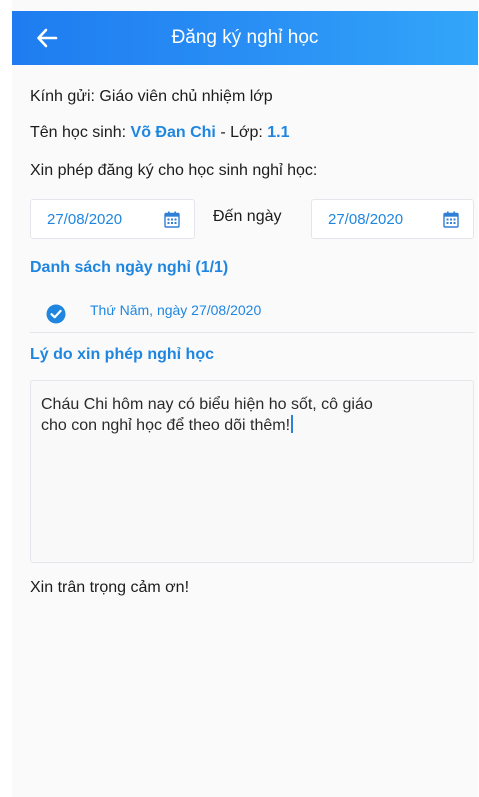  I want to click on class-label: Lớp:, so click(246, 132).